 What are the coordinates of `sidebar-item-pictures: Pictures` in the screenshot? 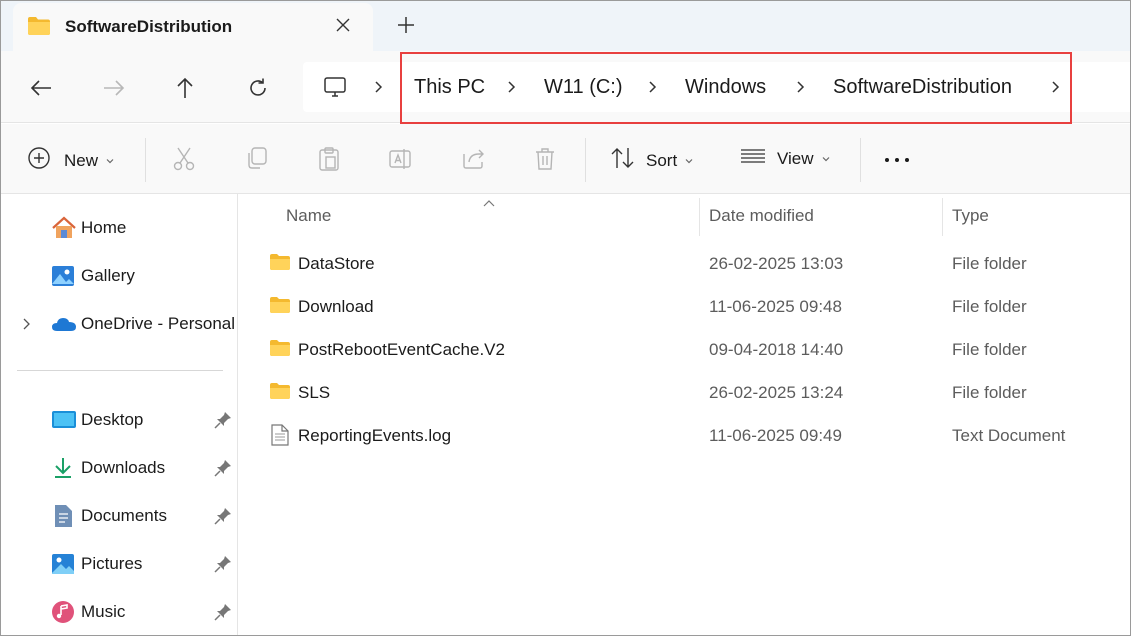 It's located at (119, 564).